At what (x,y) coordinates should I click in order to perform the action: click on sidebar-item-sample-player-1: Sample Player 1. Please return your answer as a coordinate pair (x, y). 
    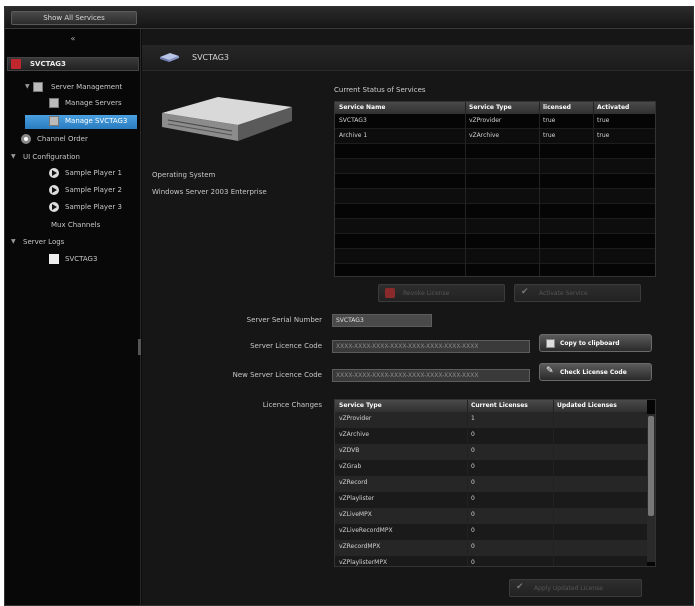
    Looking at the image, I should click on (72, 174).